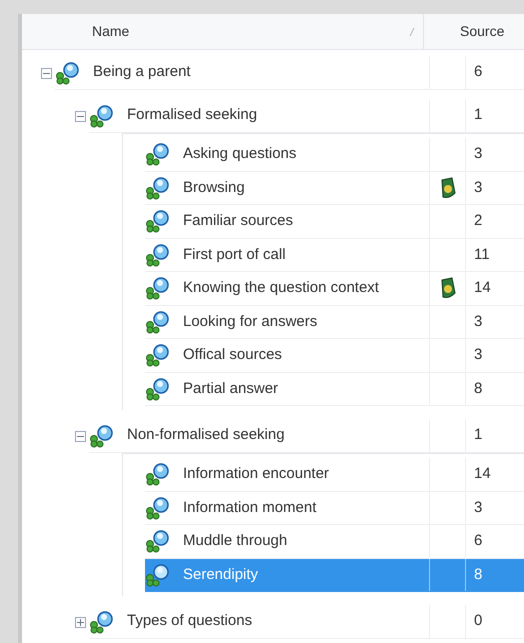  What do you see at coordinates (494, 254) in the screenshot?
I see `sources-count: 11` at bounding box center [494, 254].